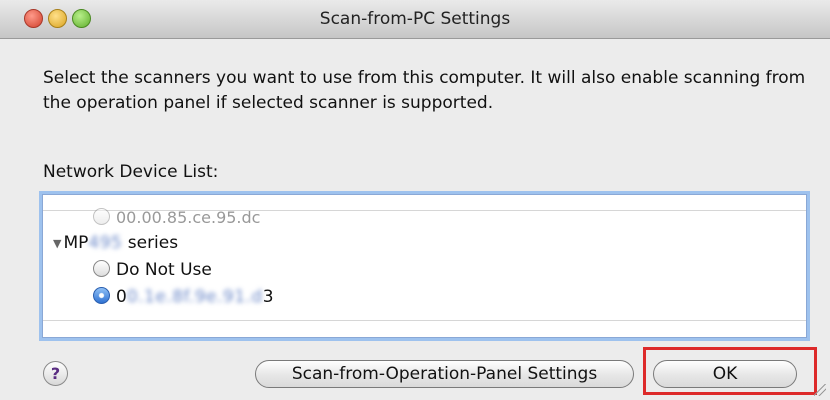 This screenshot has height=400, width=830. I want to click on address-prefix: 0, so click(121, 297).